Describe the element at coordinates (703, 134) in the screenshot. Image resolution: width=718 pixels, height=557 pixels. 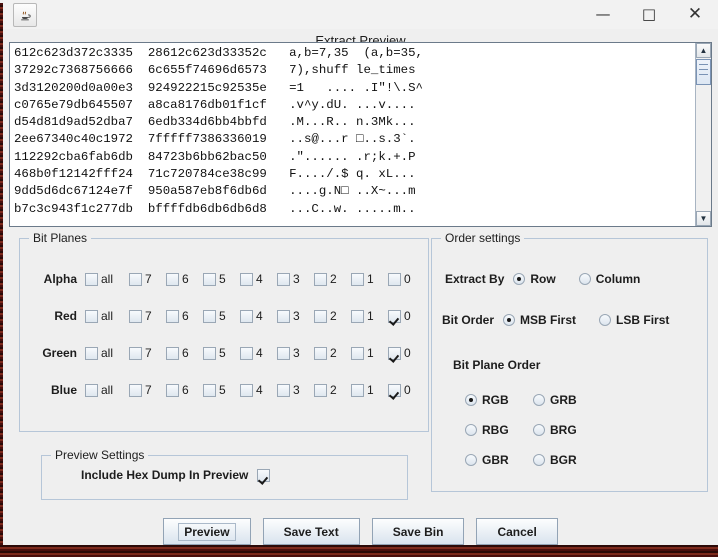
I see `preview-vertical-scrollbar: ▲ ▼` at that location.